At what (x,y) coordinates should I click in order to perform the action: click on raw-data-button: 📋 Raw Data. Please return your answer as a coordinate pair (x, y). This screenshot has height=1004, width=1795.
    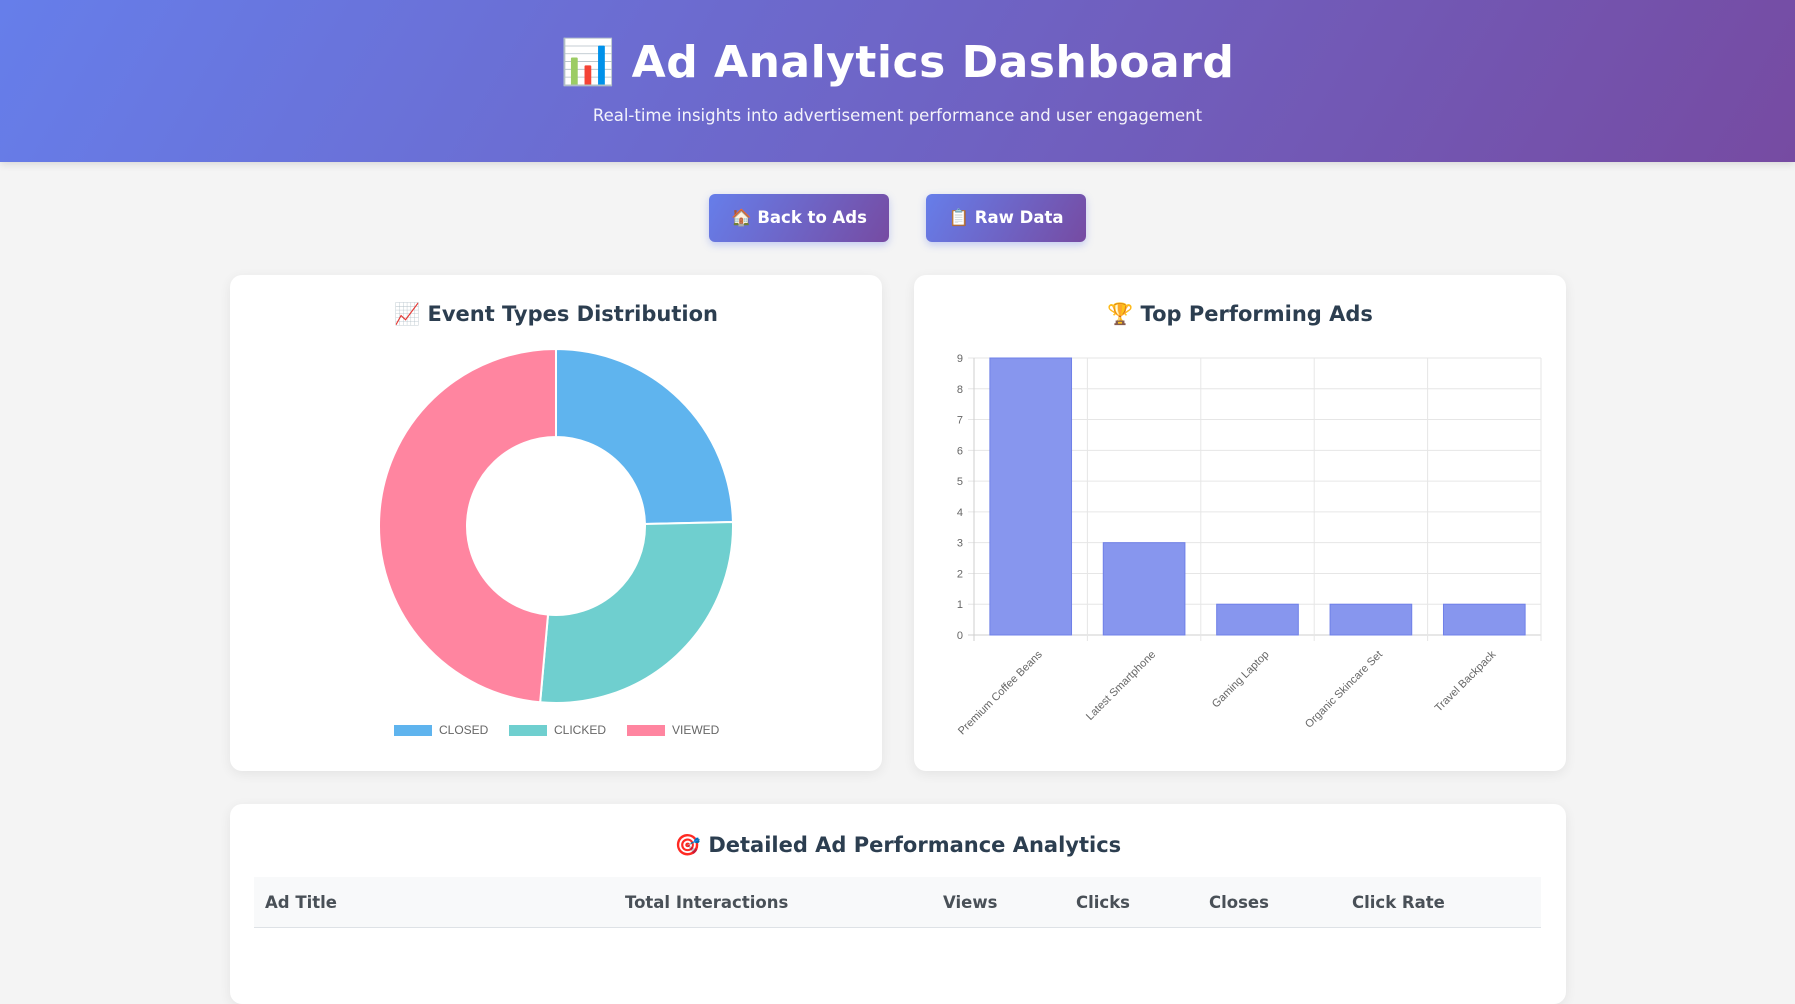
    Looking at the image, I should click on (1006, 218).